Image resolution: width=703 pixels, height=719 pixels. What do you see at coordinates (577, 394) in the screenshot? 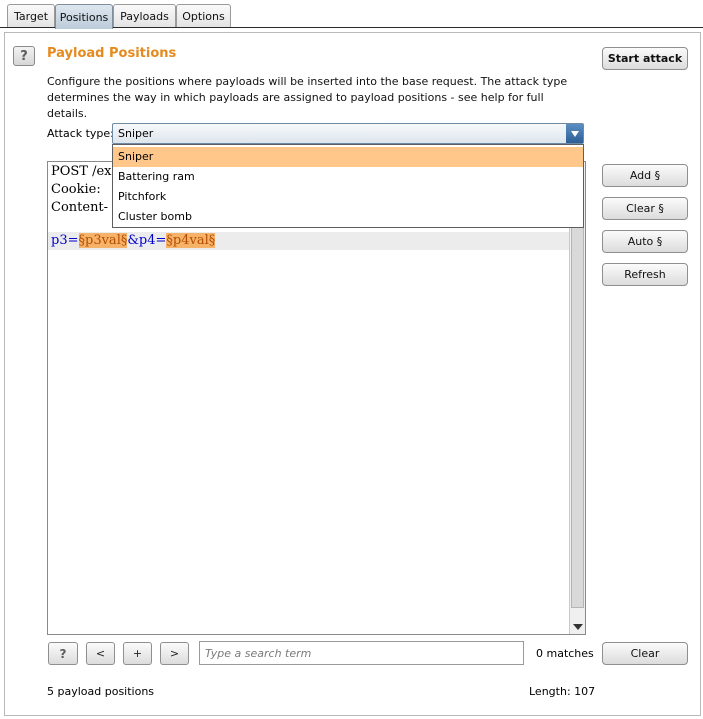
I see `scrollbar-thumb` at bounding box center [577, 394].